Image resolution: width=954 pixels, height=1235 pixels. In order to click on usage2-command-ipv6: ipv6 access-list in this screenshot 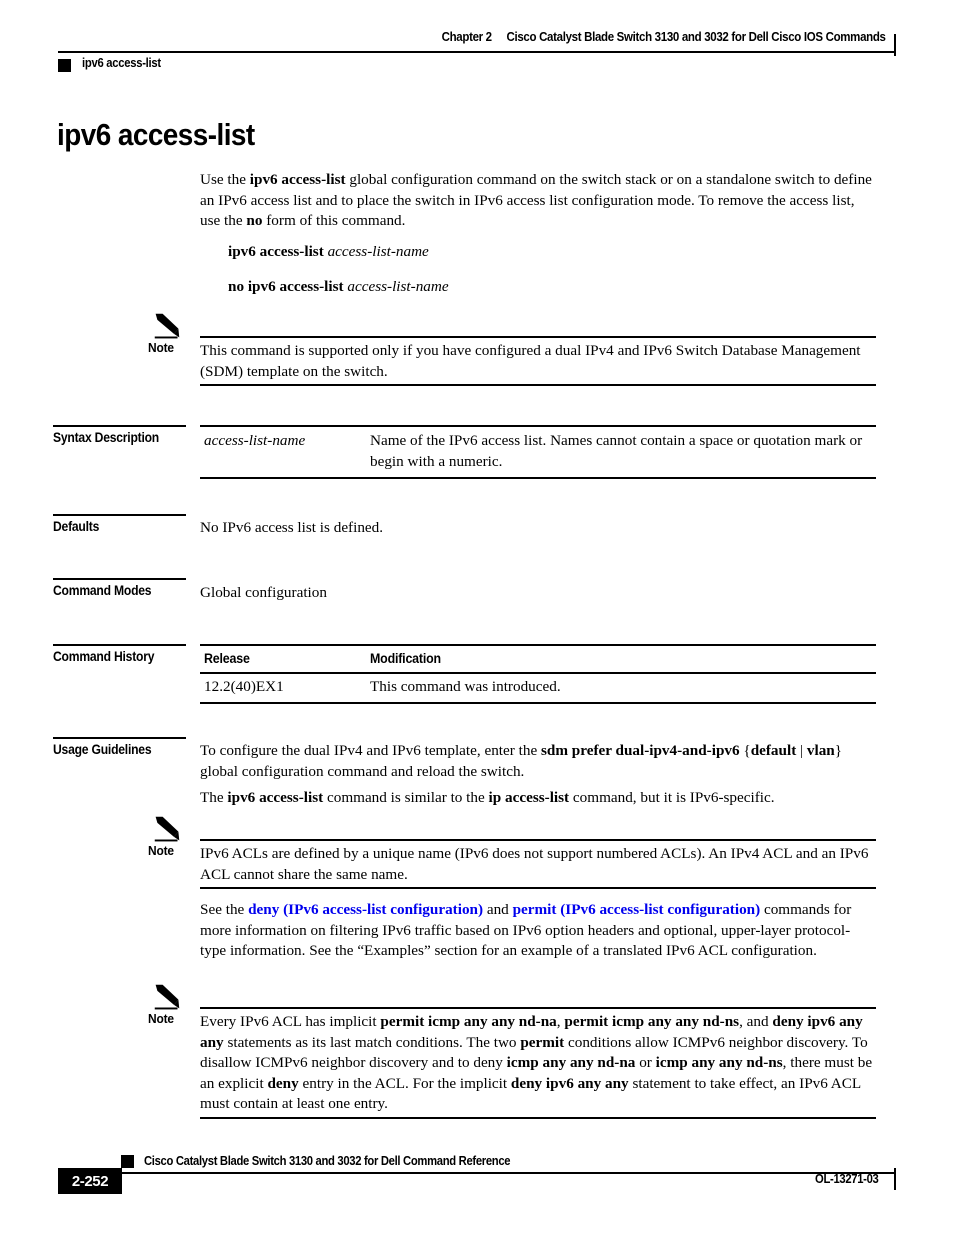, I will do `click(275, 797)`.